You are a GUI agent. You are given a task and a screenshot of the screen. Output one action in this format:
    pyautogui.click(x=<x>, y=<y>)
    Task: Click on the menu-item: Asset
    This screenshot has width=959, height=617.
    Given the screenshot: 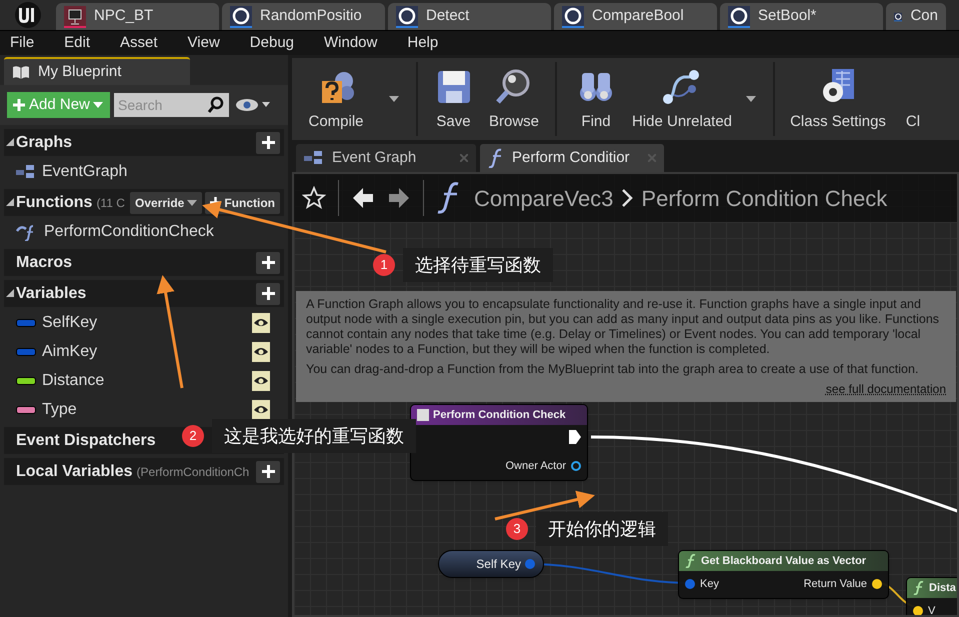 What is the action you would take?
    pyautogui.click(x=139, y=43)
    